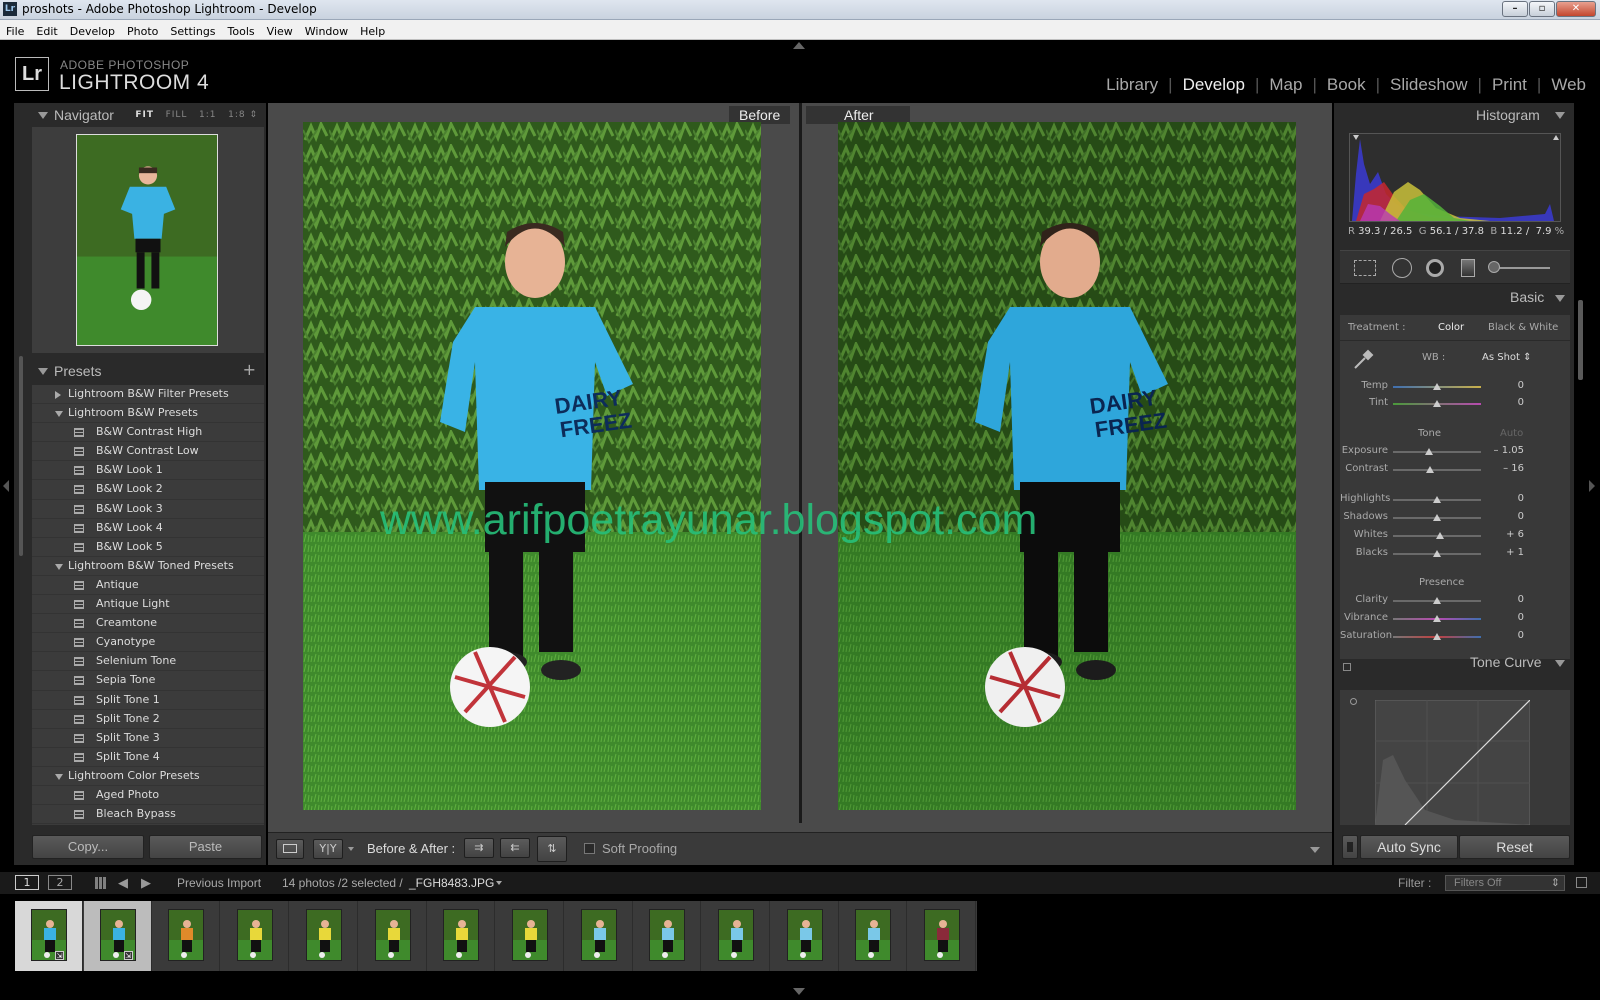  Describe the element at coordinates (144, 115) in the screenshot. I see `zoom-fit: FIT` at that location.